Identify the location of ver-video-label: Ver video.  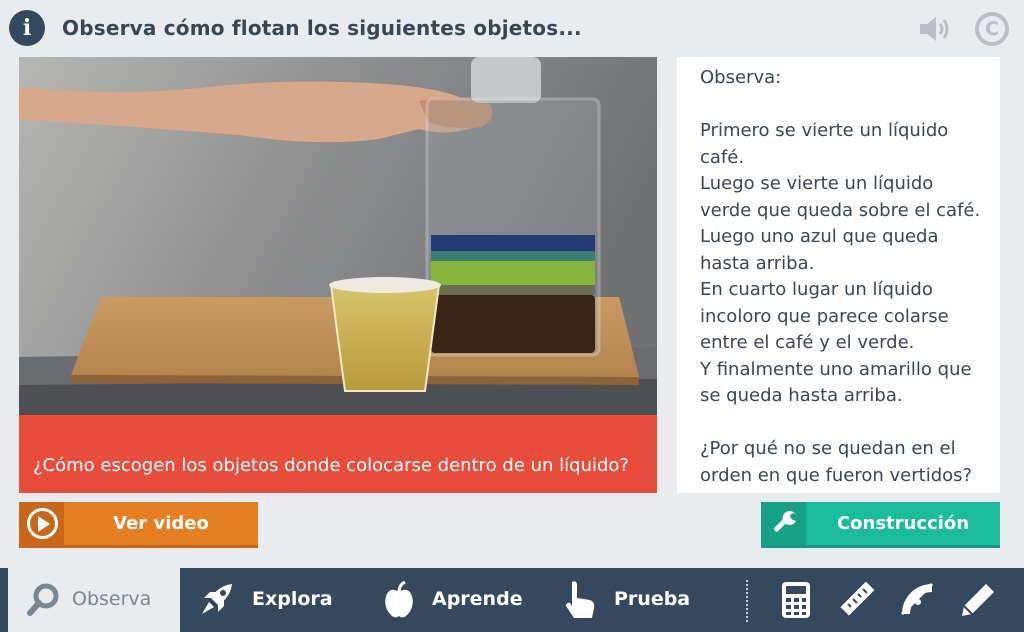
(161, 523).